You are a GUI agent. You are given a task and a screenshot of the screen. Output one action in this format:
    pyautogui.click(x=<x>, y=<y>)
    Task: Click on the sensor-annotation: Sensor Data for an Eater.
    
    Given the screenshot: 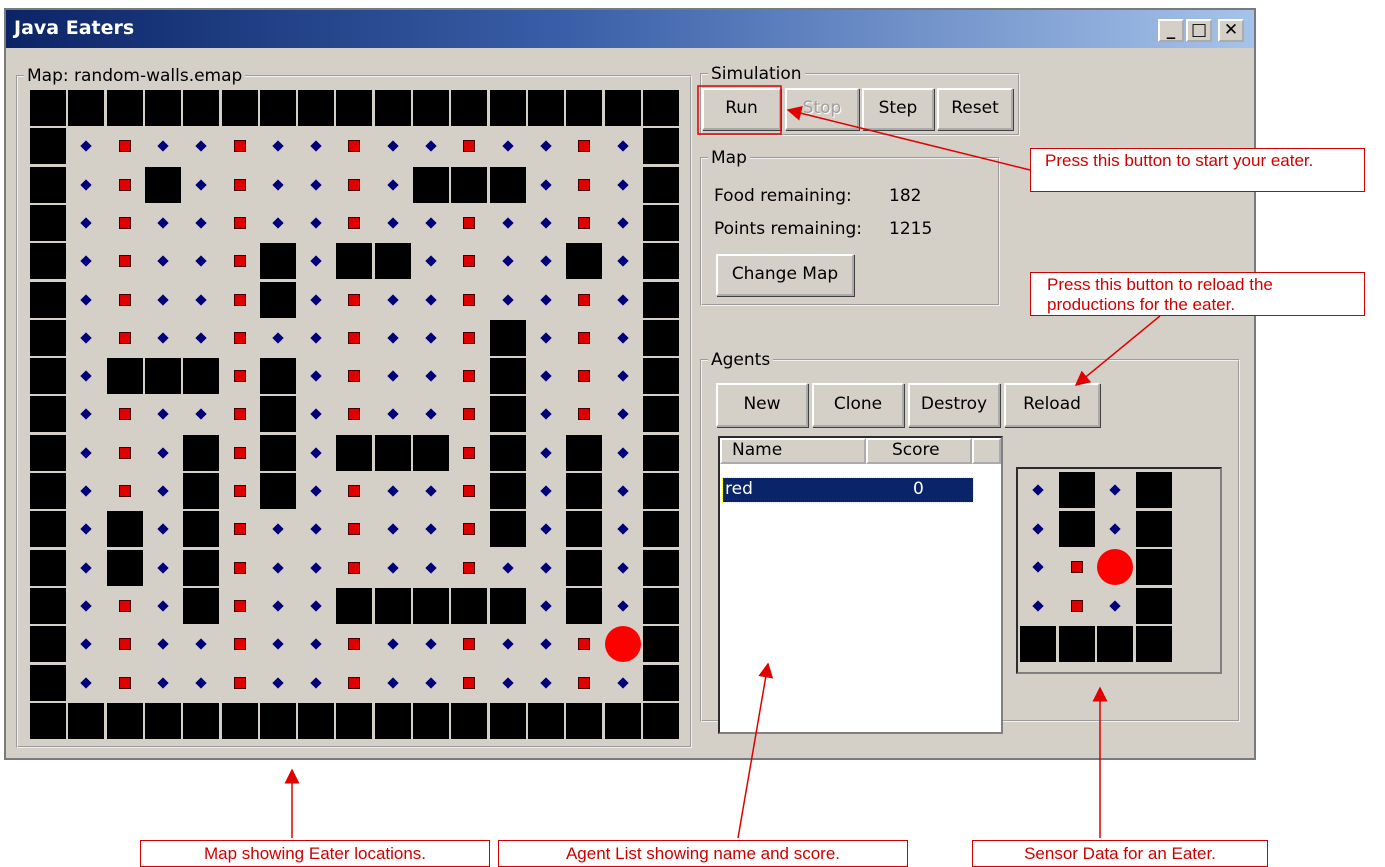 What is the action you would take?
    pyautogui.click(x=1120, y=853)
    